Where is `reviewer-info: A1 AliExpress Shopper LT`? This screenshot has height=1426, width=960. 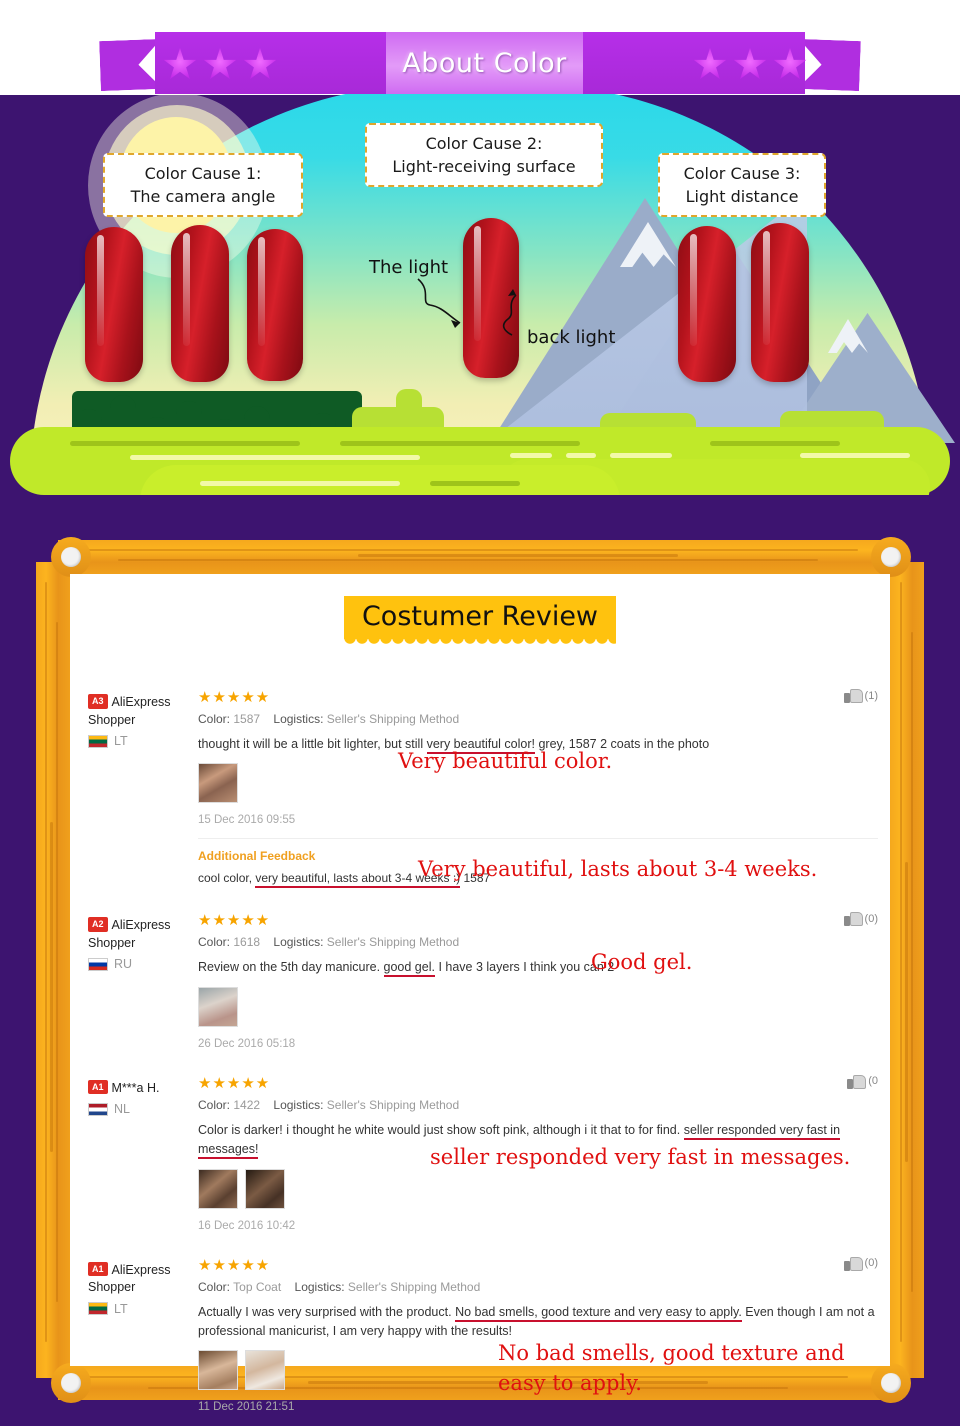 reviewer-info: A1 AliExpress Shopper LT is located at coordinates (143, 1333).